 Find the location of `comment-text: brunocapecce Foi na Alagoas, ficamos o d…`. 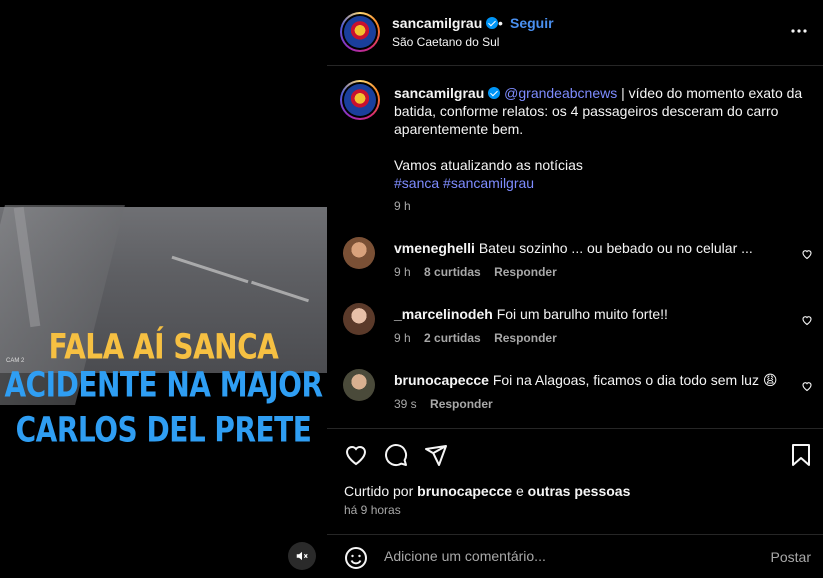

comment-text: brunocapecce Foi na Alagoas, ficamos o d… is located at coordinates (585, 380).